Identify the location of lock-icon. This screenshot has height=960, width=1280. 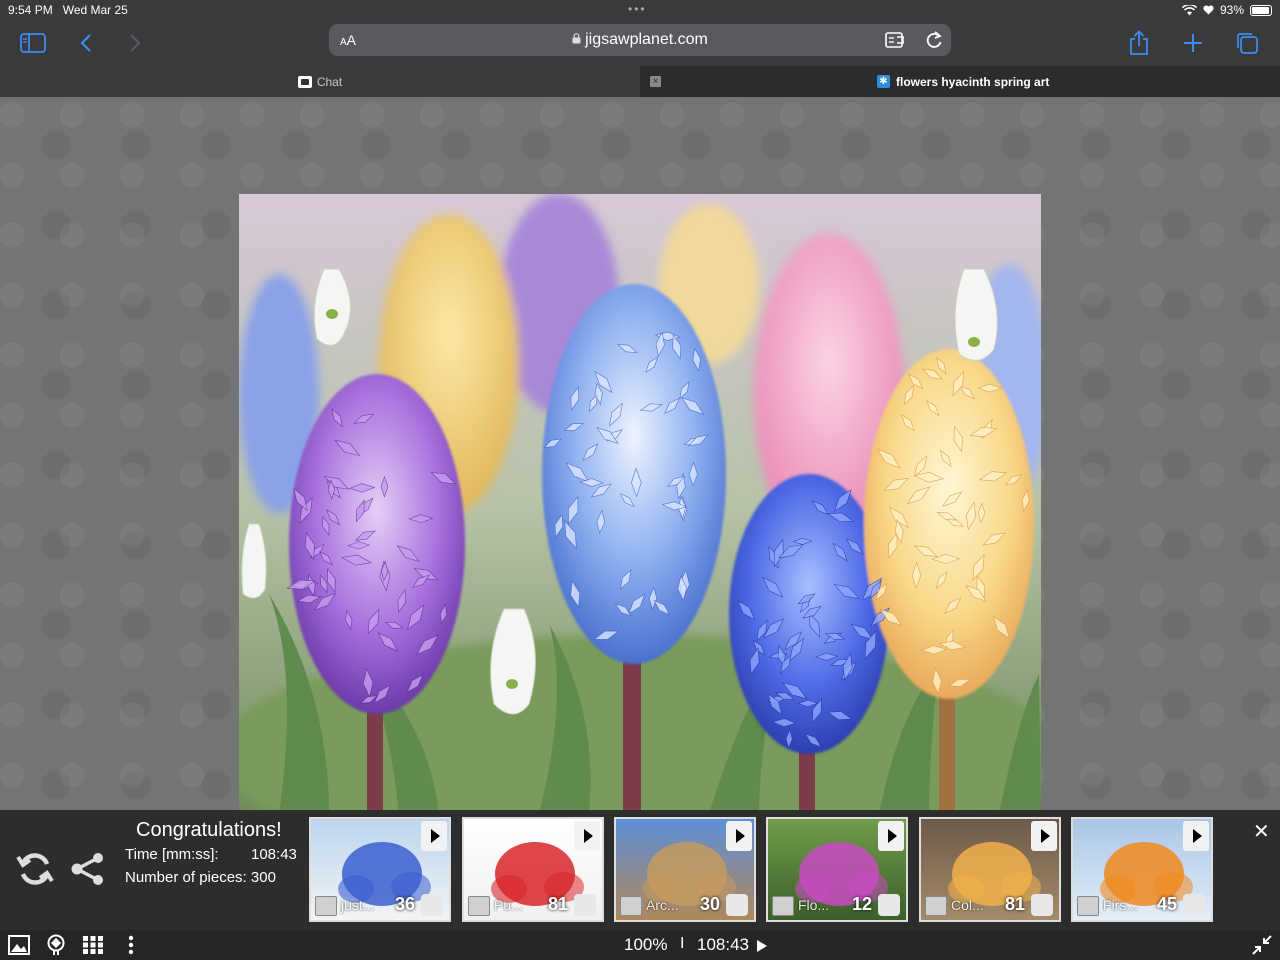
(576, 38).